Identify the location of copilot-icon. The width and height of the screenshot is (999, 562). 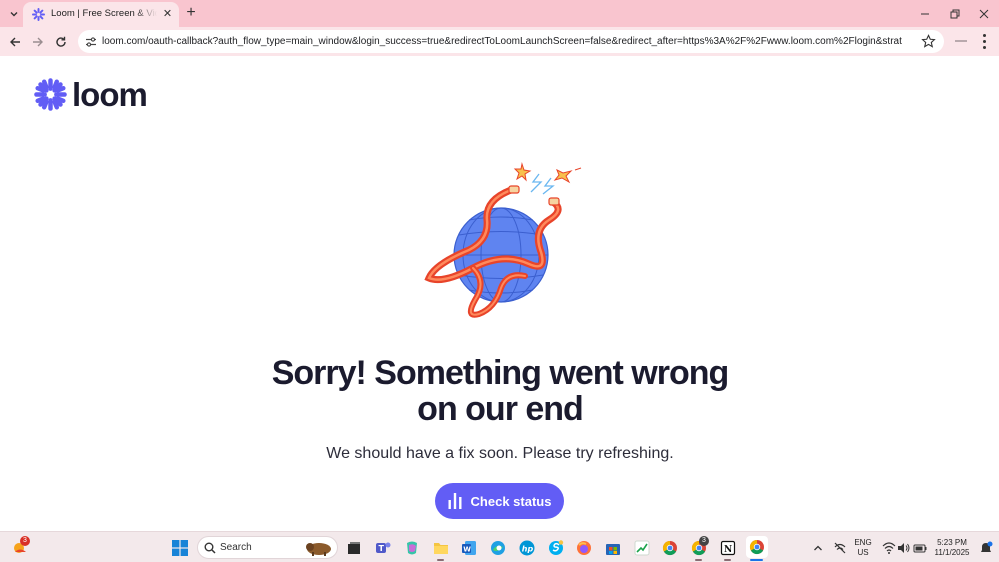
(411, 547).